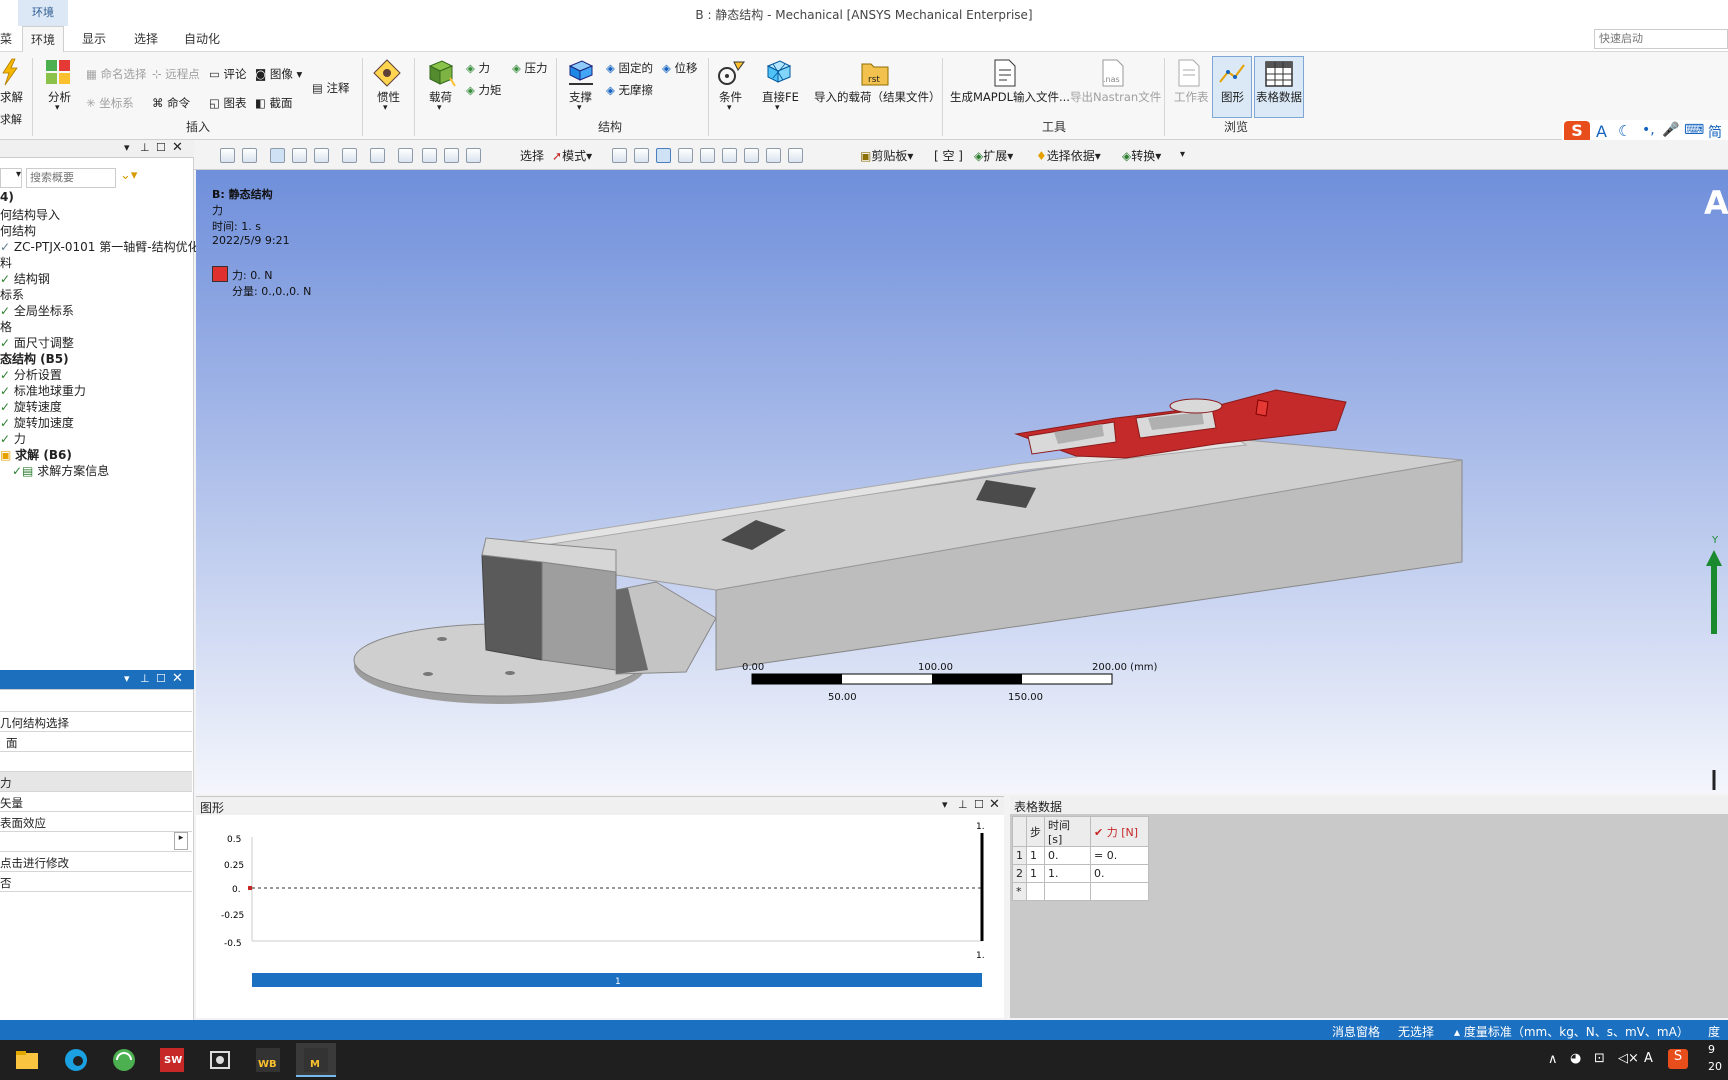  Describe the element at coordinates (1714, 1031) in the screenshot. I see `angle-unit-status: 度` at that location.